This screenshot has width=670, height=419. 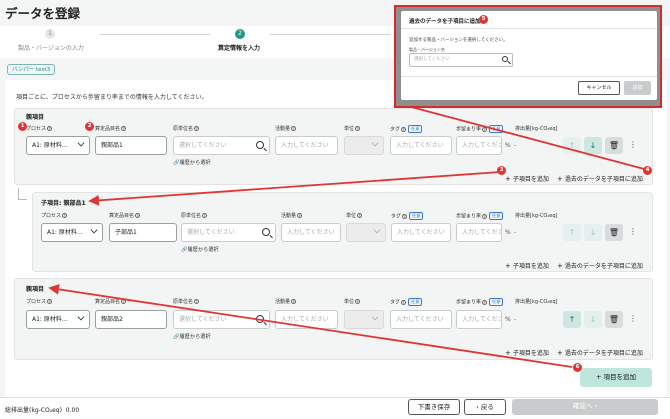 I want to click on marker-3: 3, so click(x=501, y=170).